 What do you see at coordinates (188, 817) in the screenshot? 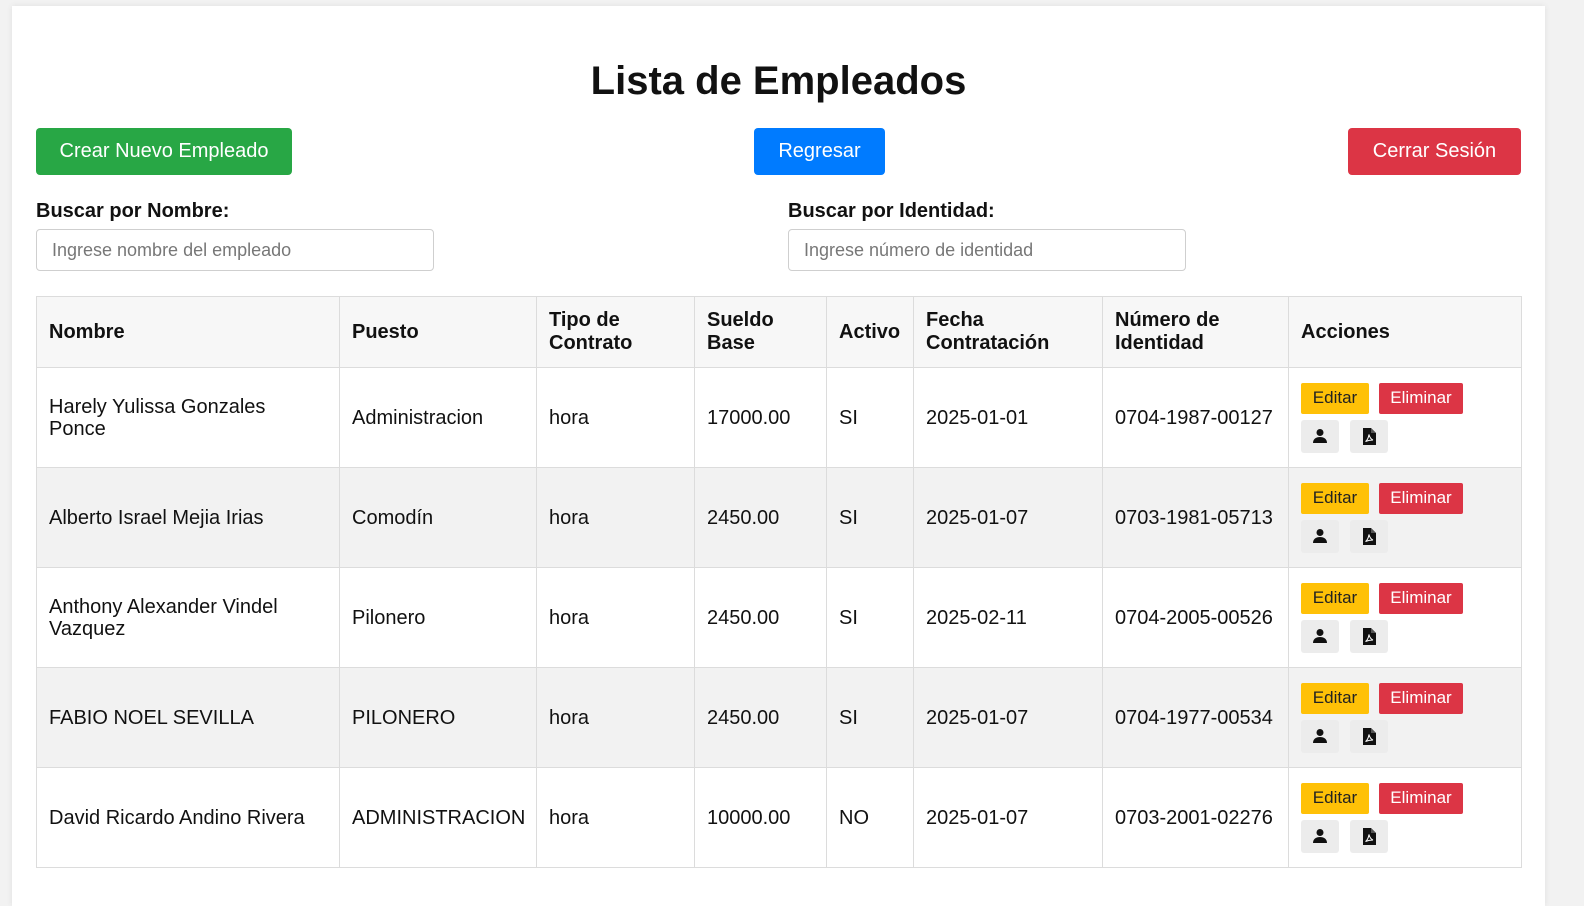
I see `cell-nombre: David Ricardo Andino Rivera` at bounding box center [188, 817].